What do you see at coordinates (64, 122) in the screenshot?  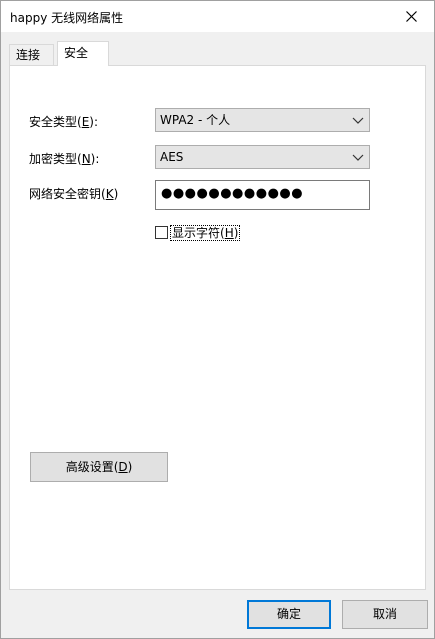 I see `security-type-label: 安全类型(E):` at bounding box center [64, 122].